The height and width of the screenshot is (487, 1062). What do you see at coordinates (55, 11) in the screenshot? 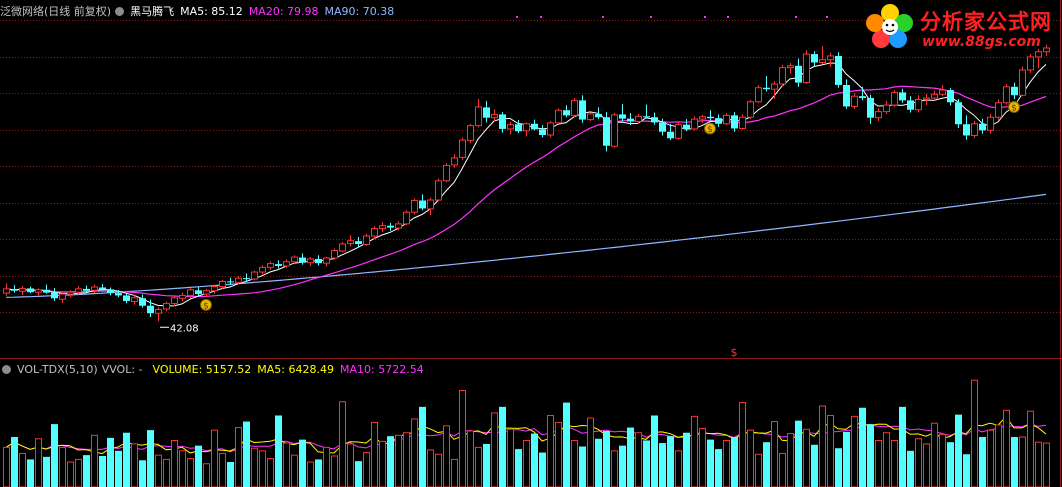
I see `stock-title: 泛微网络(日线 前复权)` at bounding box center [55, 11].